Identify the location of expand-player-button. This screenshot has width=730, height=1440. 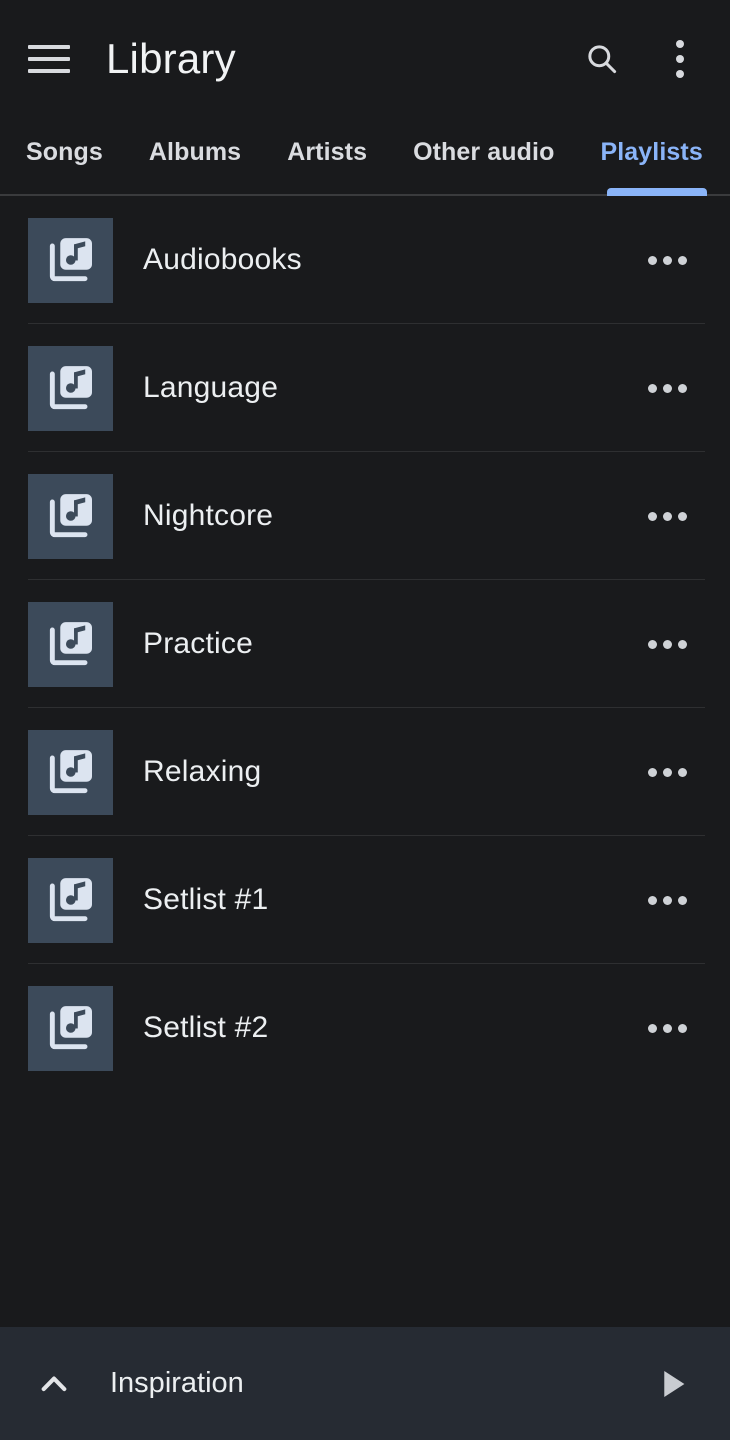
(54, 1384).